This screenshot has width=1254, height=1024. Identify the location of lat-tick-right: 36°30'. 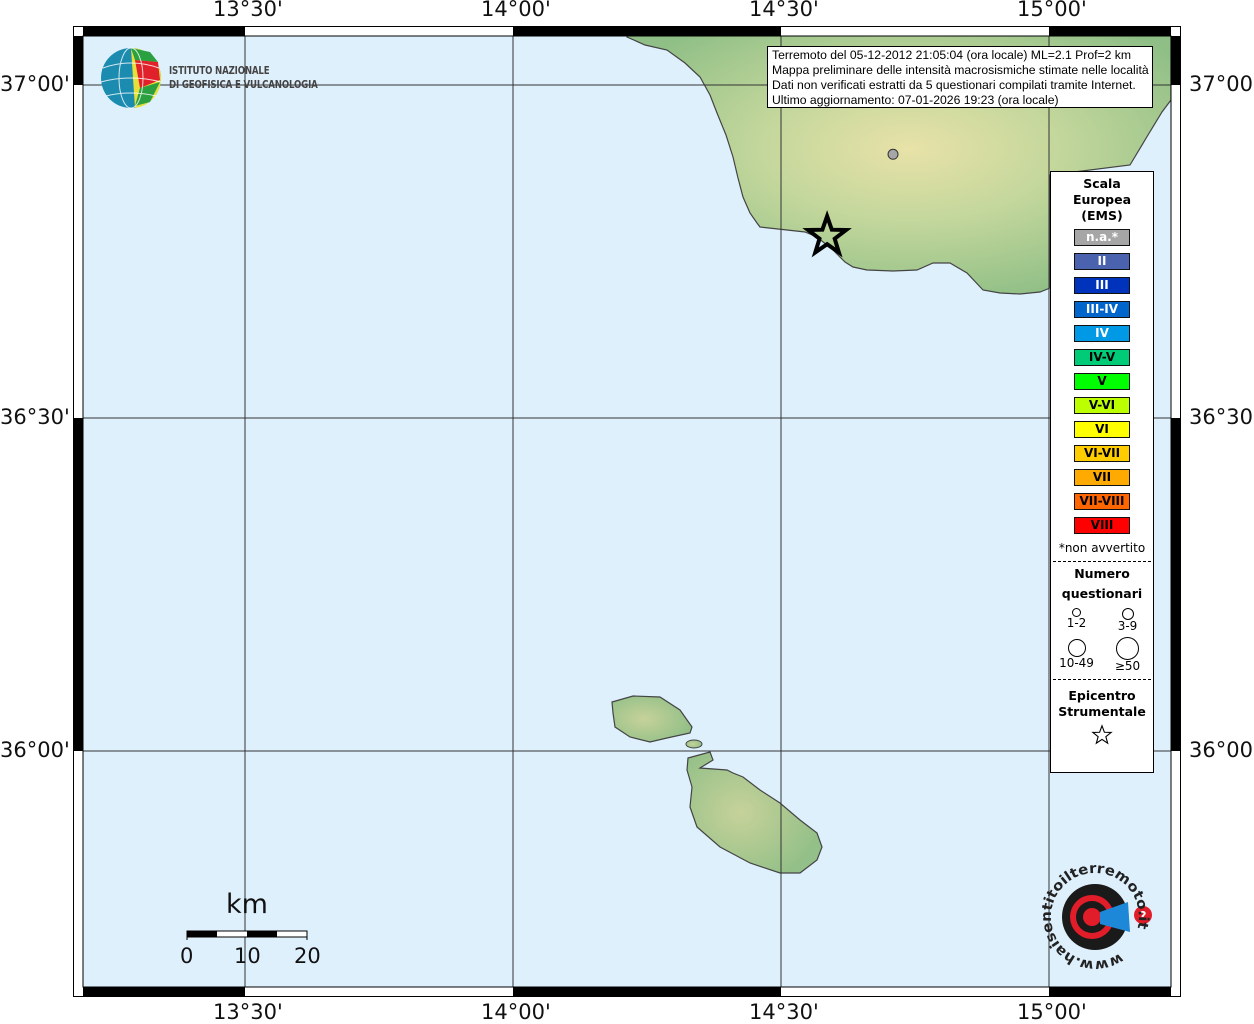
(1221, 417).